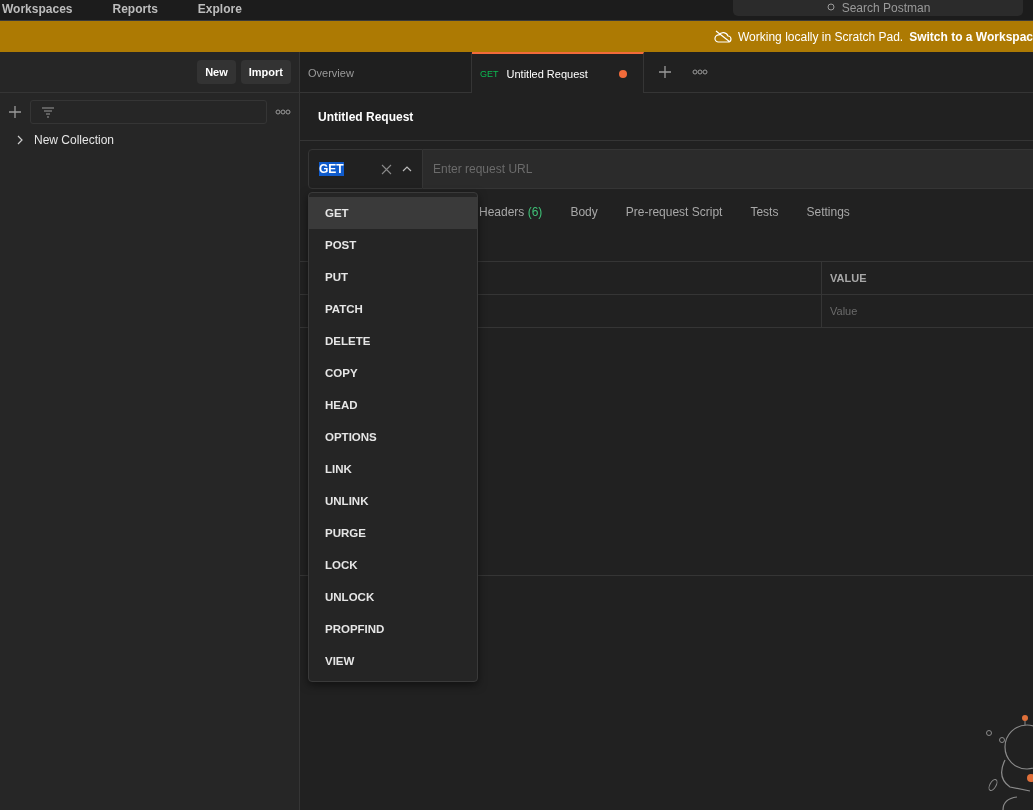 The width and height of the screenshot is (1033, 810). I want to click on menu-item: OPTIONS, so click(393, 437).